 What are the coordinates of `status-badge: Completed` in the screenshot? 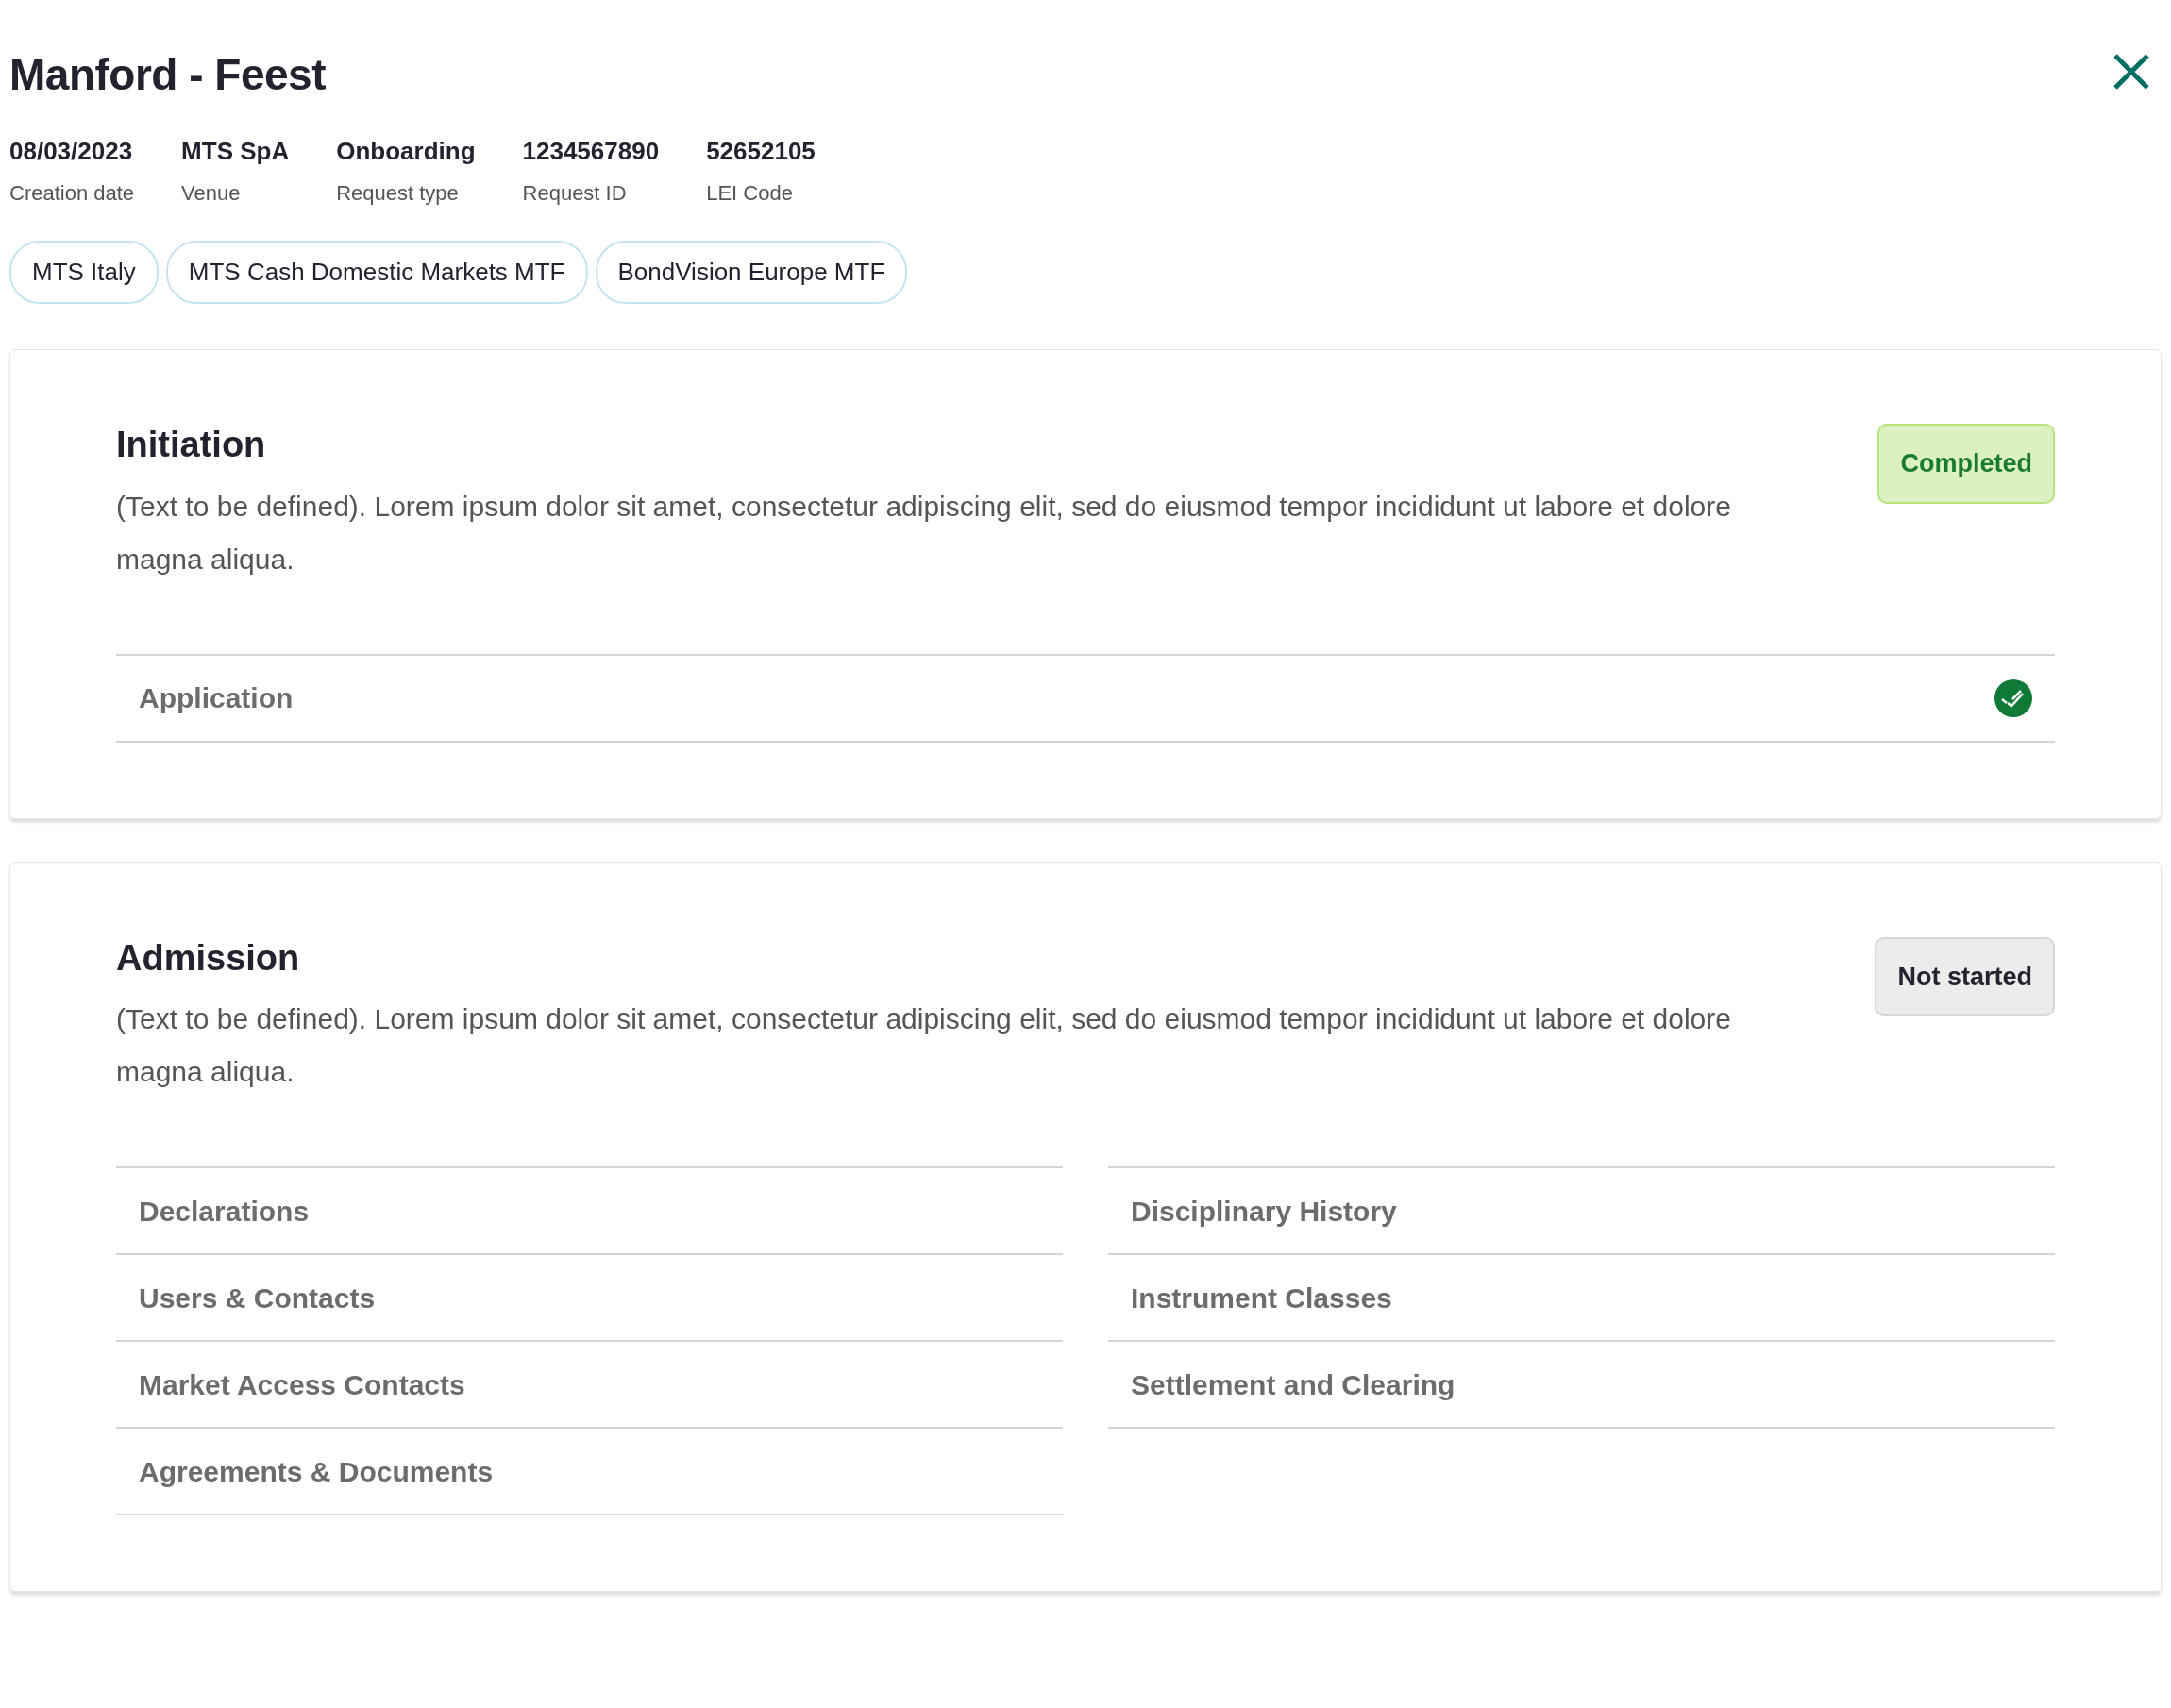 It's located at (1966, 464).